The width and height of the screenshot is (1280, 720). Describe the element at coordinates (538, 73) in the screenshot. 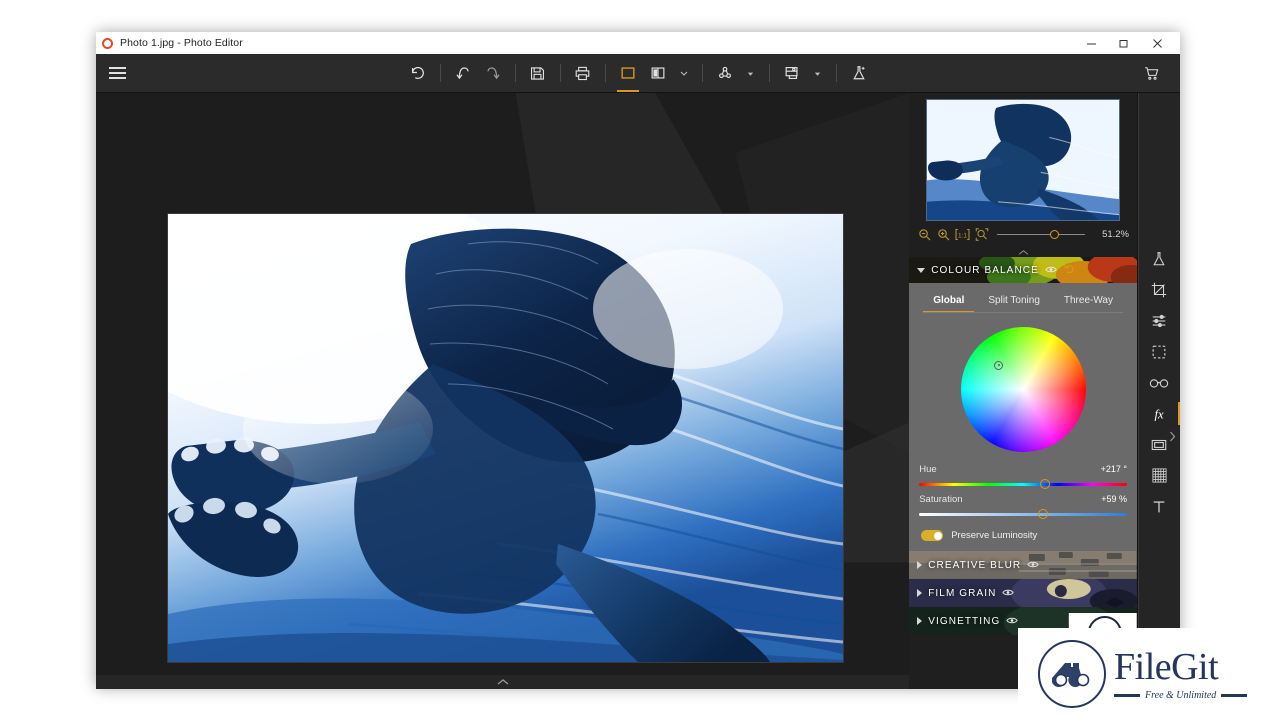

I see `save-icon` at that location.